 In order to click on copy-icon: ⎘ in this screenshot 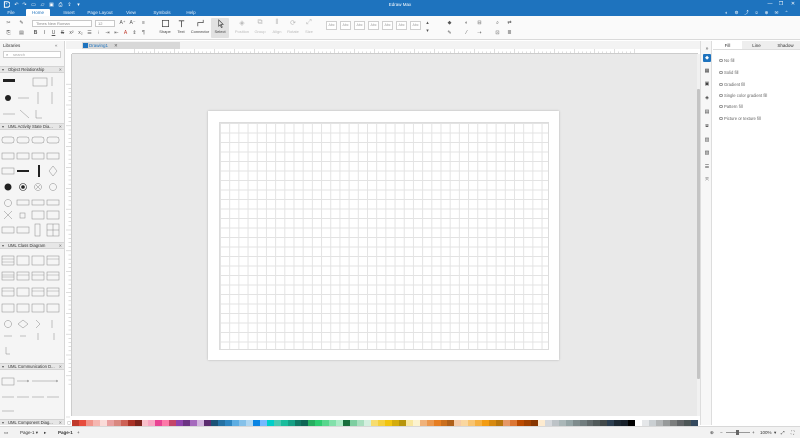, I will do `click(8, 33)`.